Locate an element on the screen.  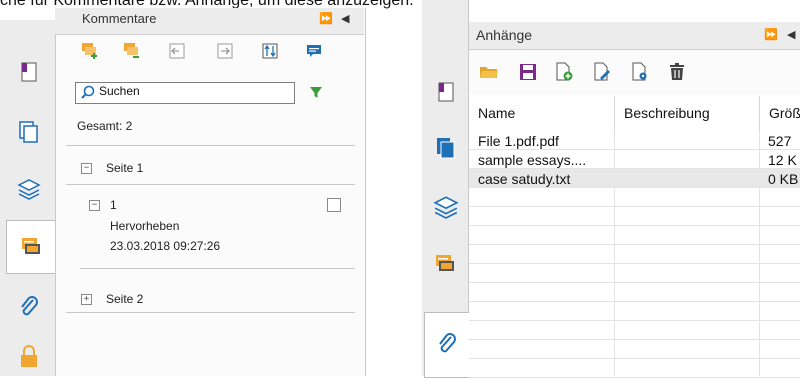
add-comment-icon is located at coordinates (90, 51).